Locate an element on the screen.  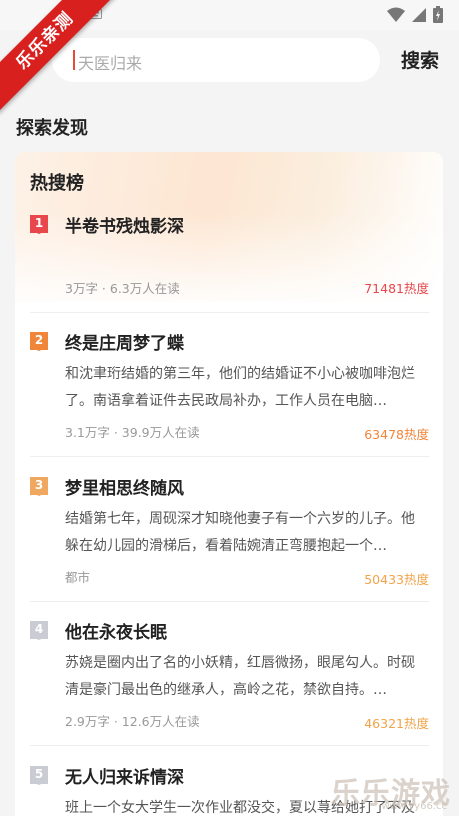
heat-value: 50433热度 is located at coordinates (396, 579).